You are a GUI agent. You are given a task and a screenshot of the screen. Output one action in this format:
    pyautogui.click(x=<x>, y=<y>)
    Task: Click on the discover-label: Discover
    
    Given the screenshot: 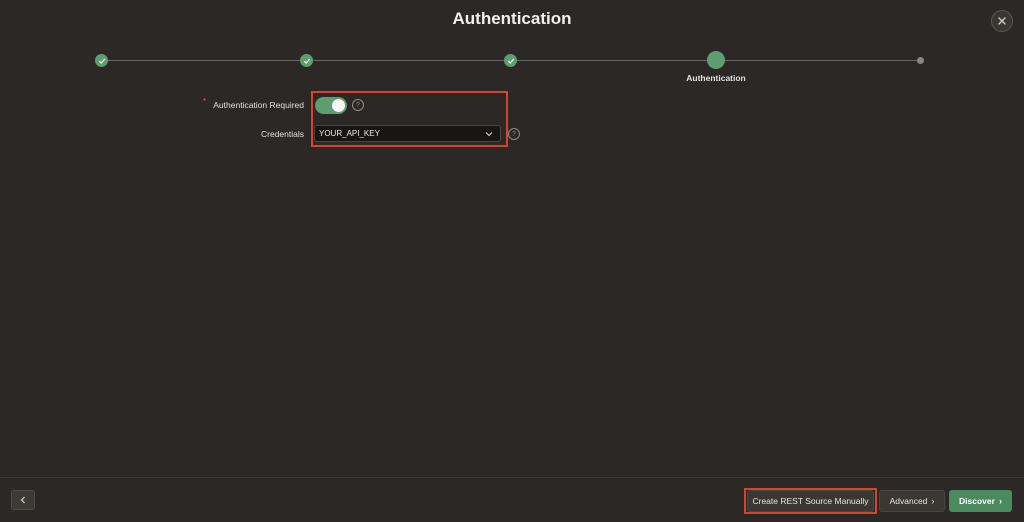 What is the action you would take?
    pyautogui.click(x=977, y=501)
    